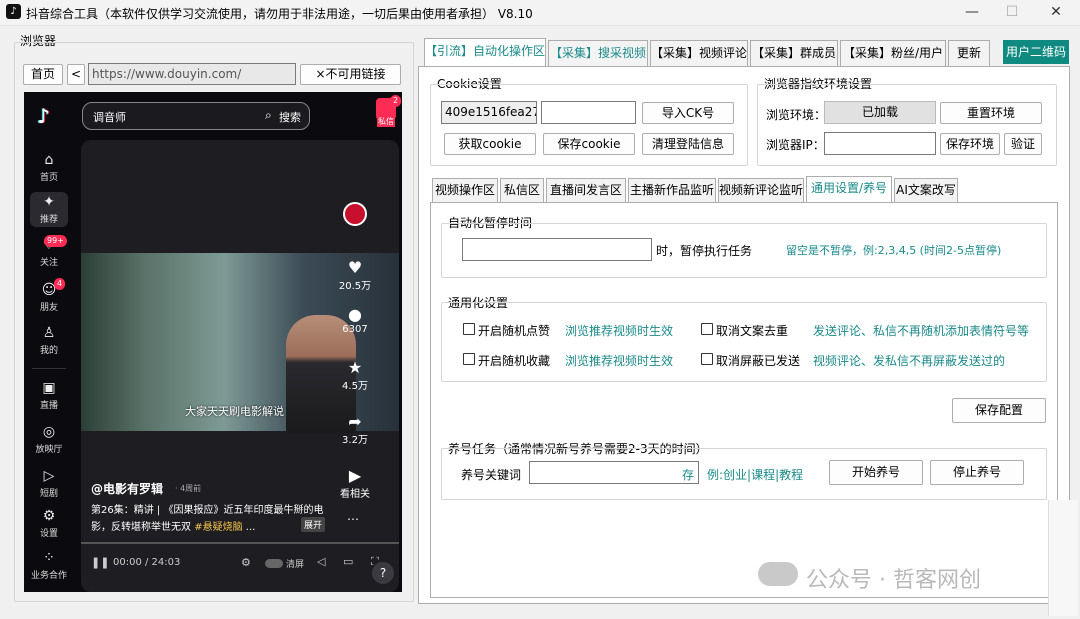  Describe the element at coordinates (49, 290) in the screenshot. I see `friends-icon: ☺` at that location.